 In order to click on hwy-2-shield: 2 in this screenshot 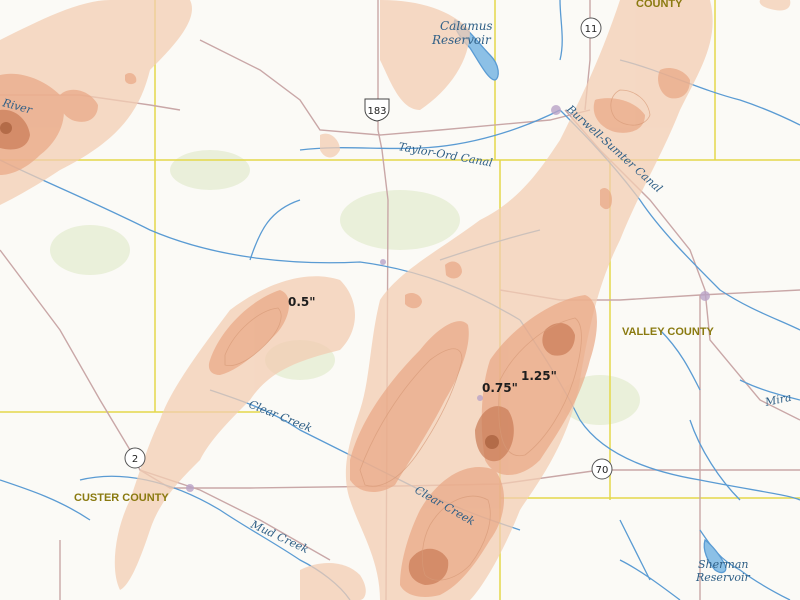, I will do `click(135, 458)`.